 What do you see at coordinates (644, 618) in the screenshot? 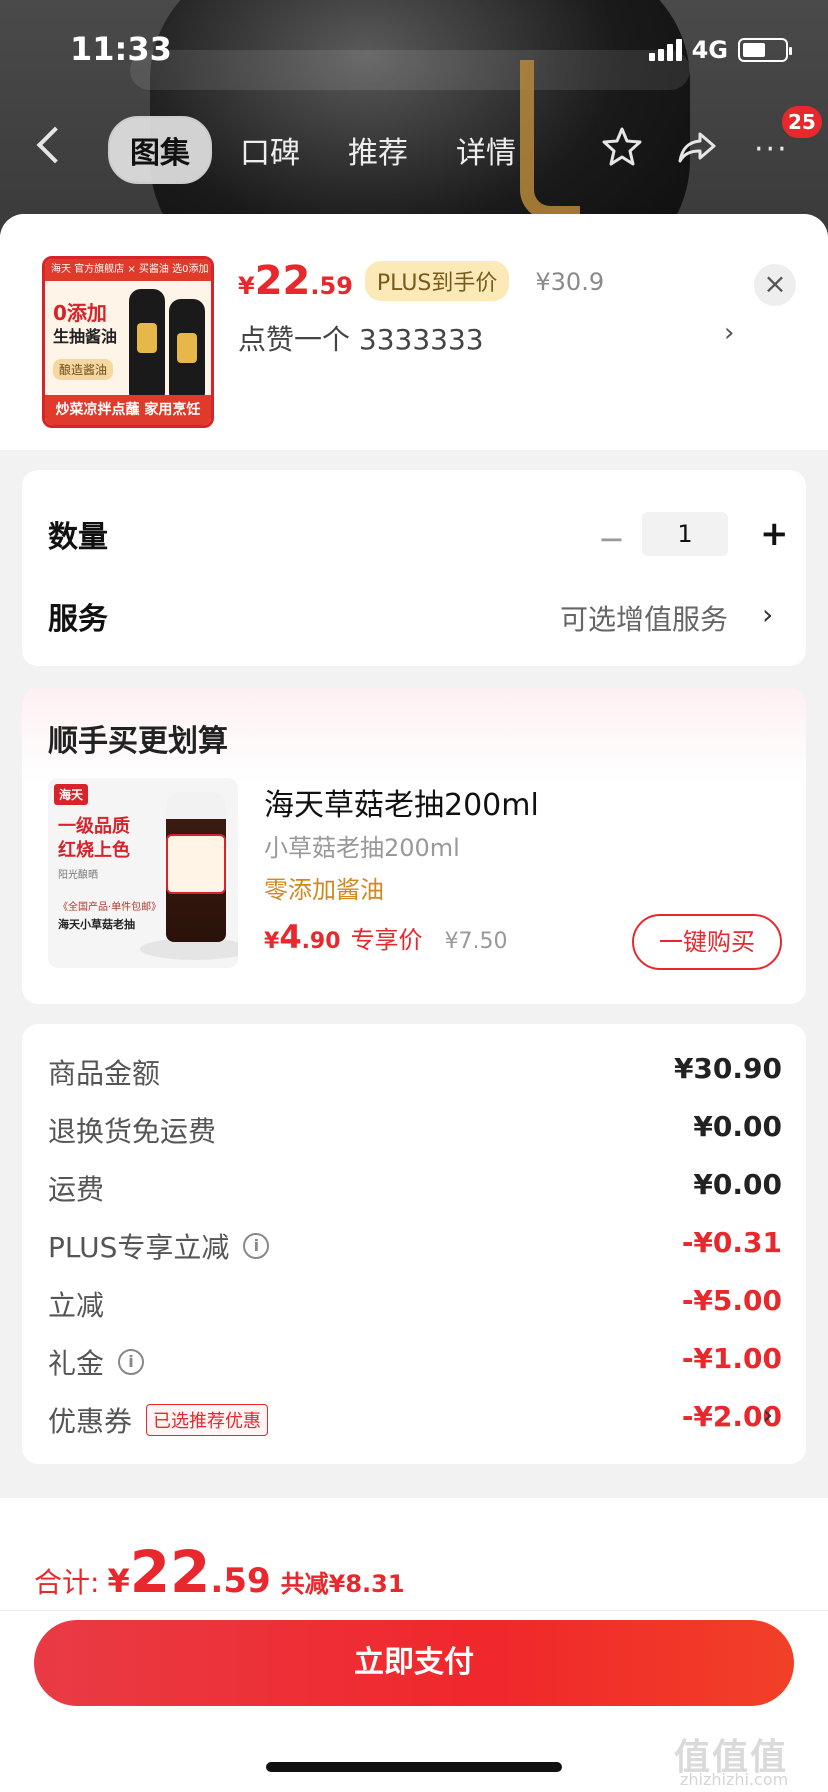
I see `service-value: 可选增值服务` at bounding box center [644, 618].